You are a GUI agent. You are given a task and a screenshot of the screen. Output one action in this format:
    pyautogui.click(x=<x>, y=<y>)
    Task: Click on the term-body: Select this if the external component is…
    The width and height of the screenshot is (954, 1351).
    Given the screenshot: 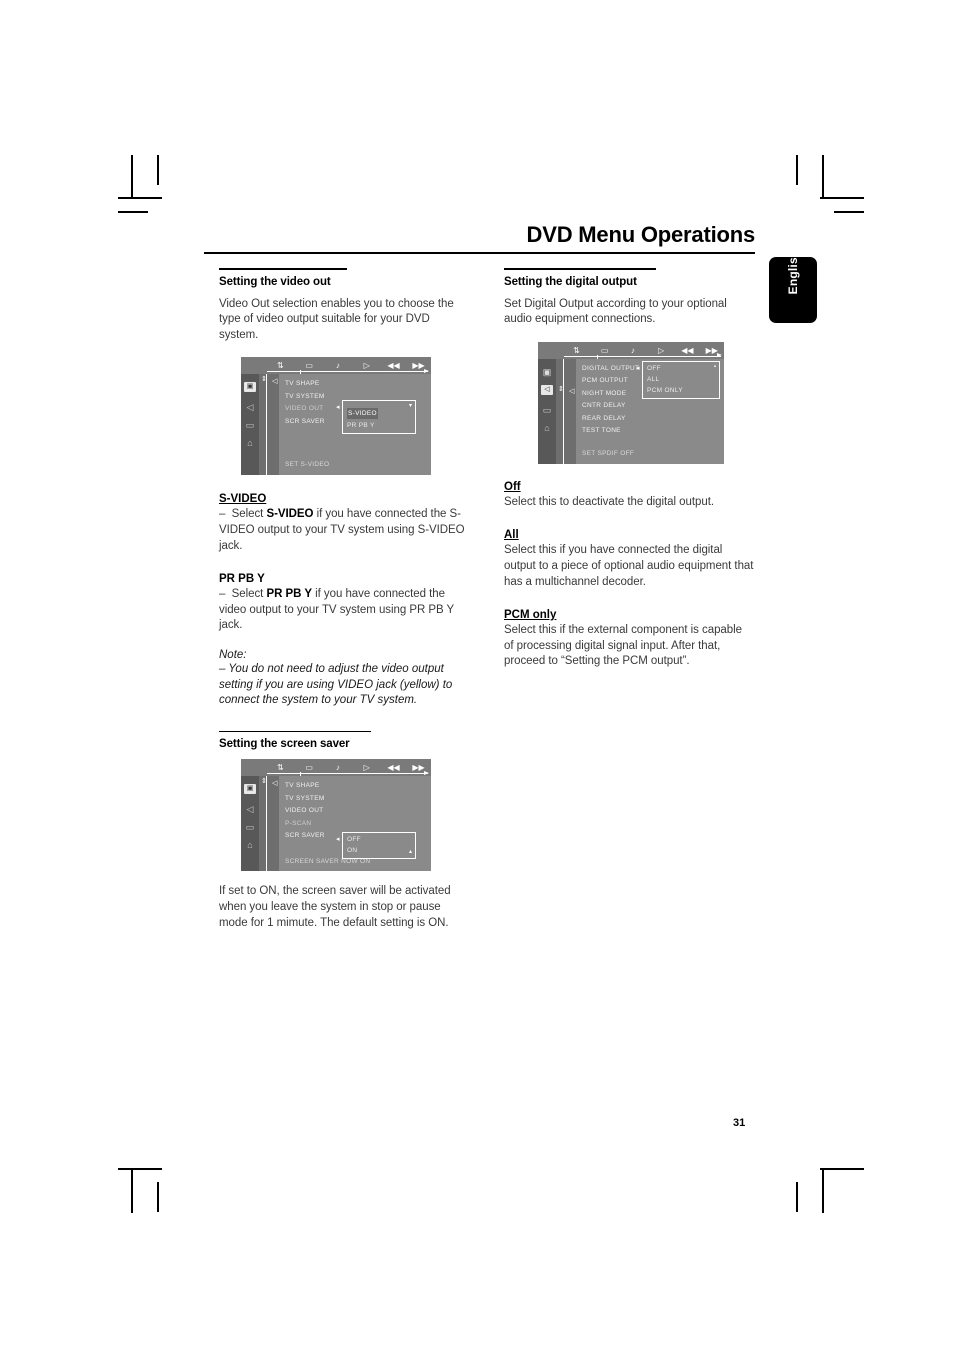 What is the action you would take?
    pyautogui.click(x=623, y=646)
    